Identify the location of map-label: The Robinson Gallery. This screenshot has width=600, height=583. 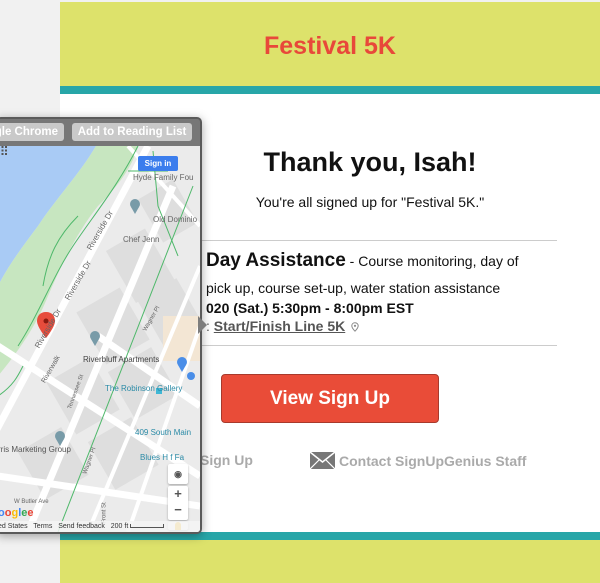
(144, 388).